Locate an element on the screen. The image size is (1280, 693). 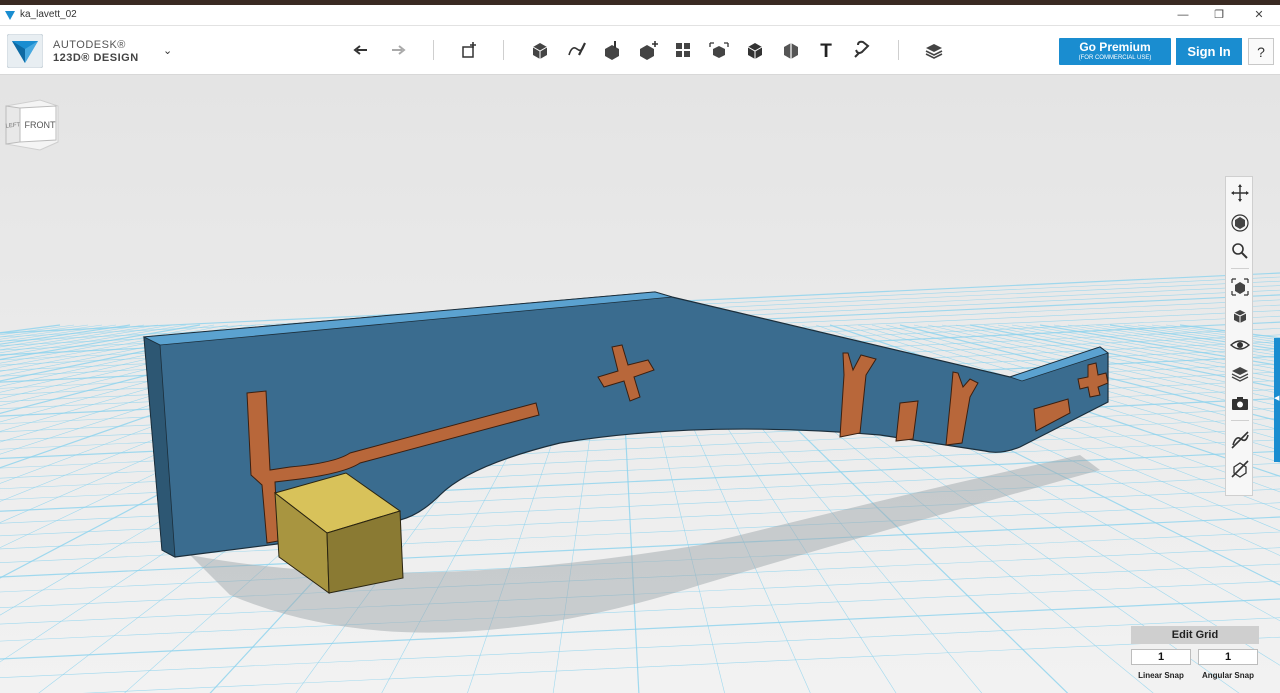
window-title: ka_lavett_02 is located at coordinates (48, 14).